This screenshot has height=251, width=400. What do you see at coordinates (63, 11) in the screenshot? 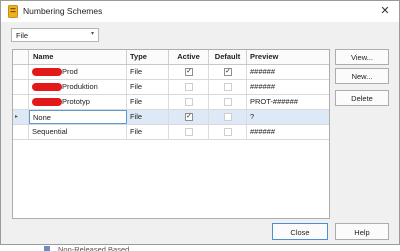
I see `window-title: Numbering Schemes` at bounding box center [63, 11].